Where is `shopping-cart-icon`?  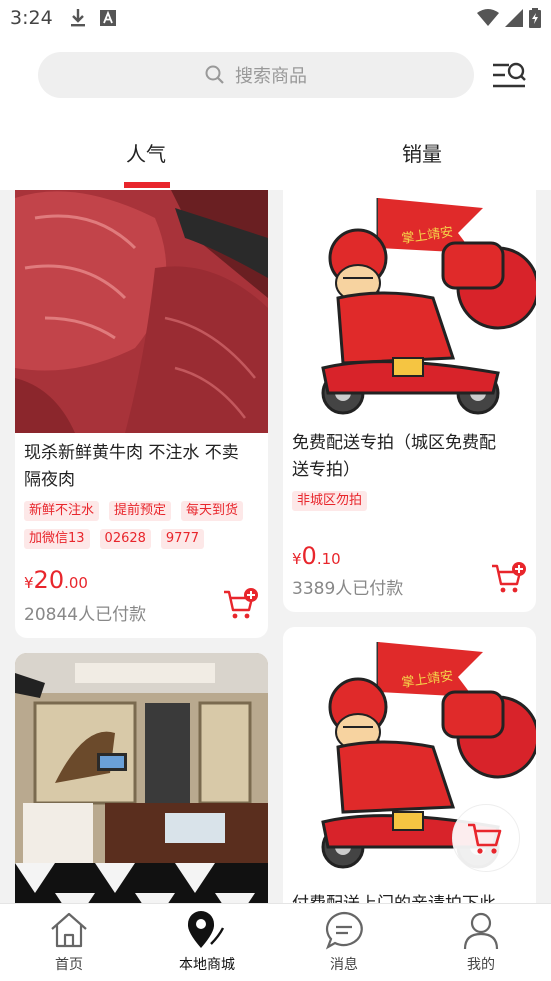 shopping-cart-icon is located at coordinates (485, 838).